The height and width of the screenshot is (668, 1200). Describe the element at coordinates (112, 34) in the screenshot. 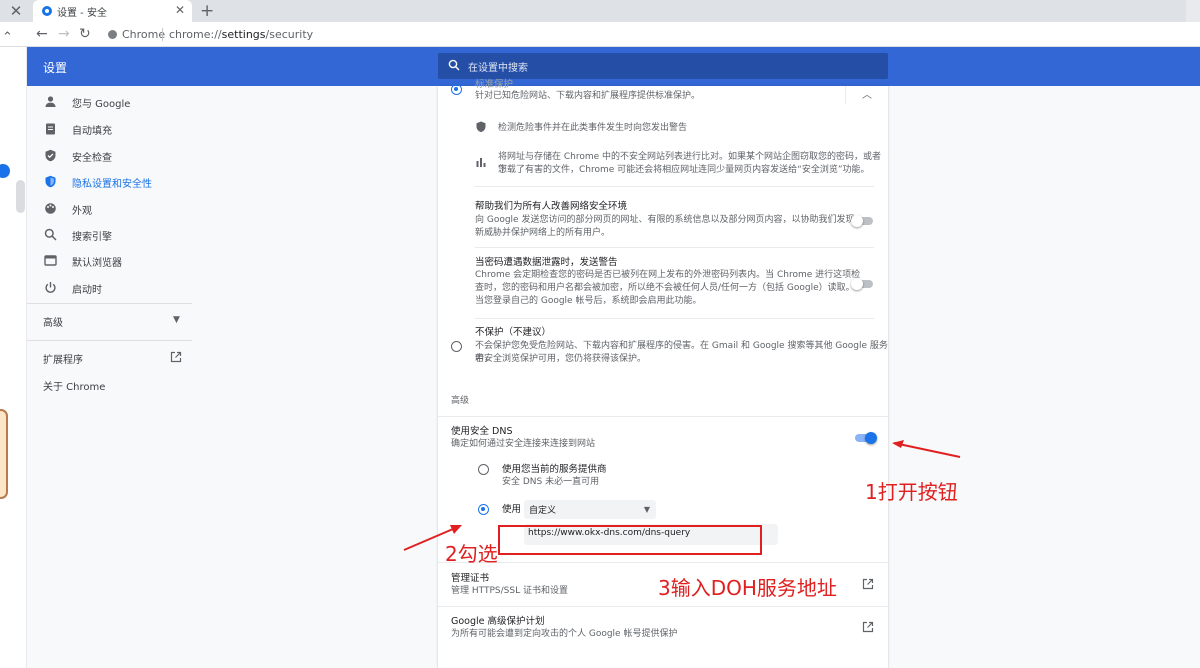

I see `chrome-icon` at that location.